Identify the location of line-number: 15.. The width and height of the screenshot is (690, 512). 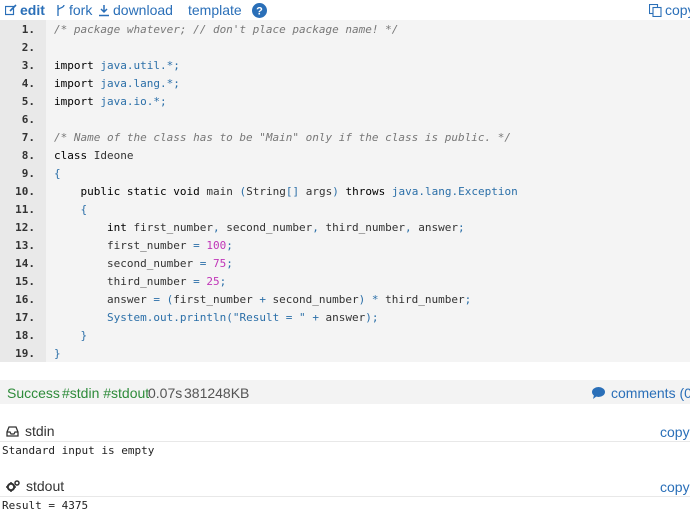
(25, 281).